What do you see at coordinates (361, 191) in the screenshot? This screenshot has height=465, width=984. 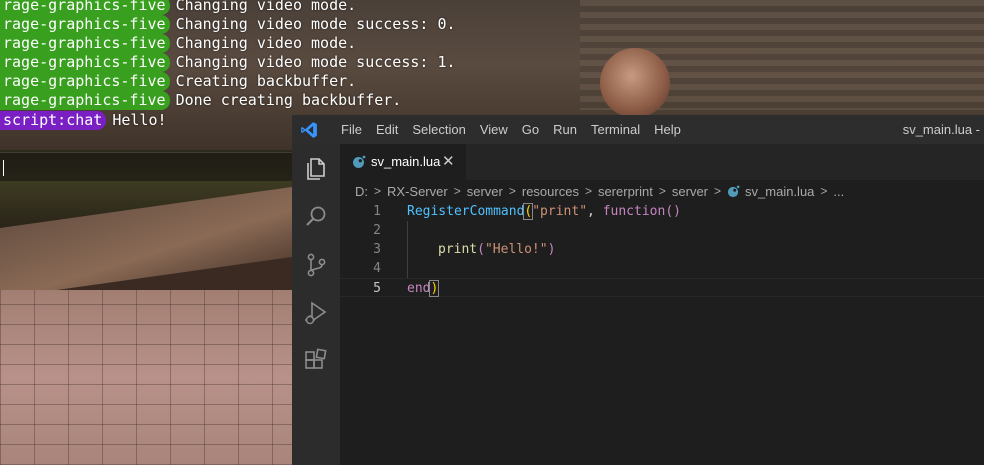 I see `breadcrumb-item: D:` at bounding box center [361, 191].